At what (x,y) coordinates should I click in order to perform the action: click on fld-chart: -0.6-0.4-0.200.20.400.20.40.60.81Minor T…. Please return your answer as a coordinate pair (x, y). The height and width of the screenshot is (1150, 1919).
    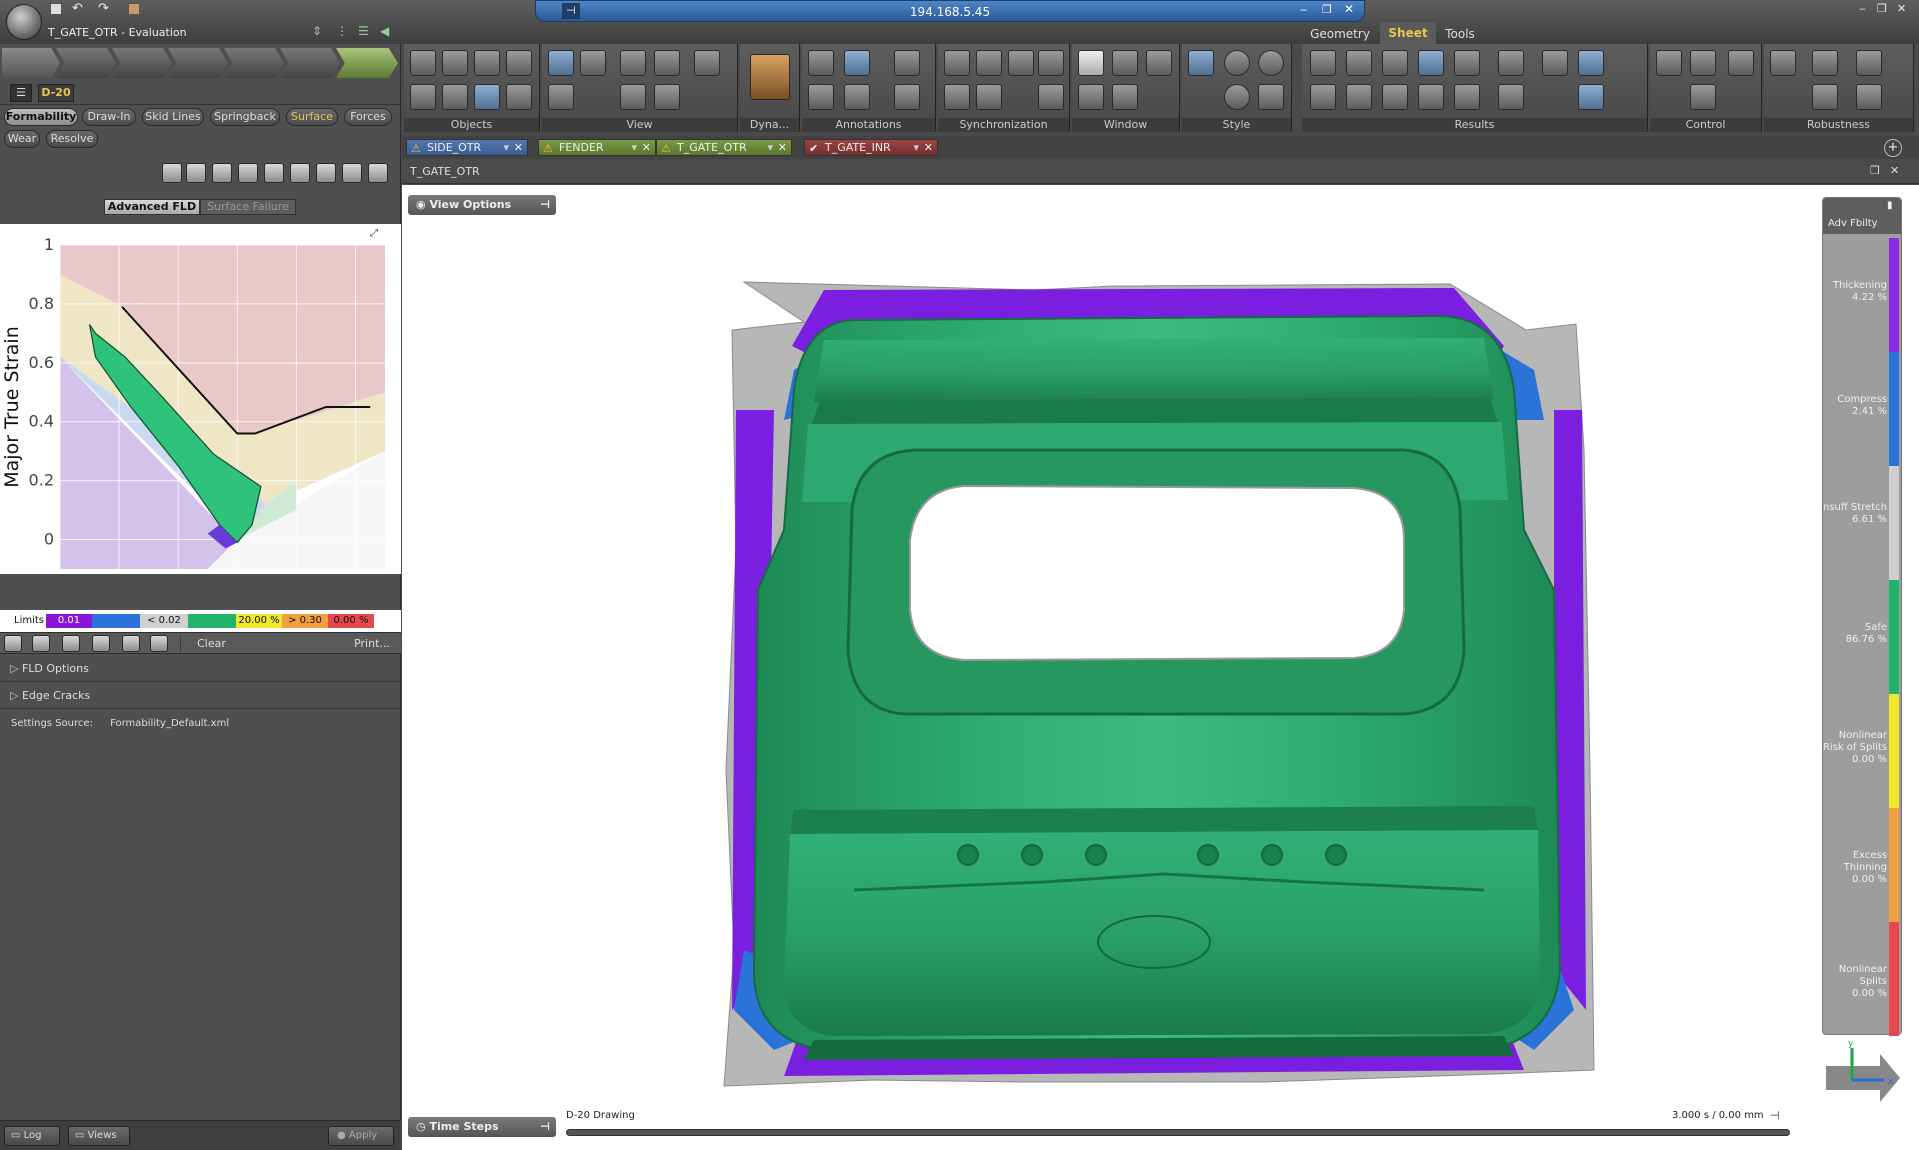
    Looking at the image, I should click on (200, 399).